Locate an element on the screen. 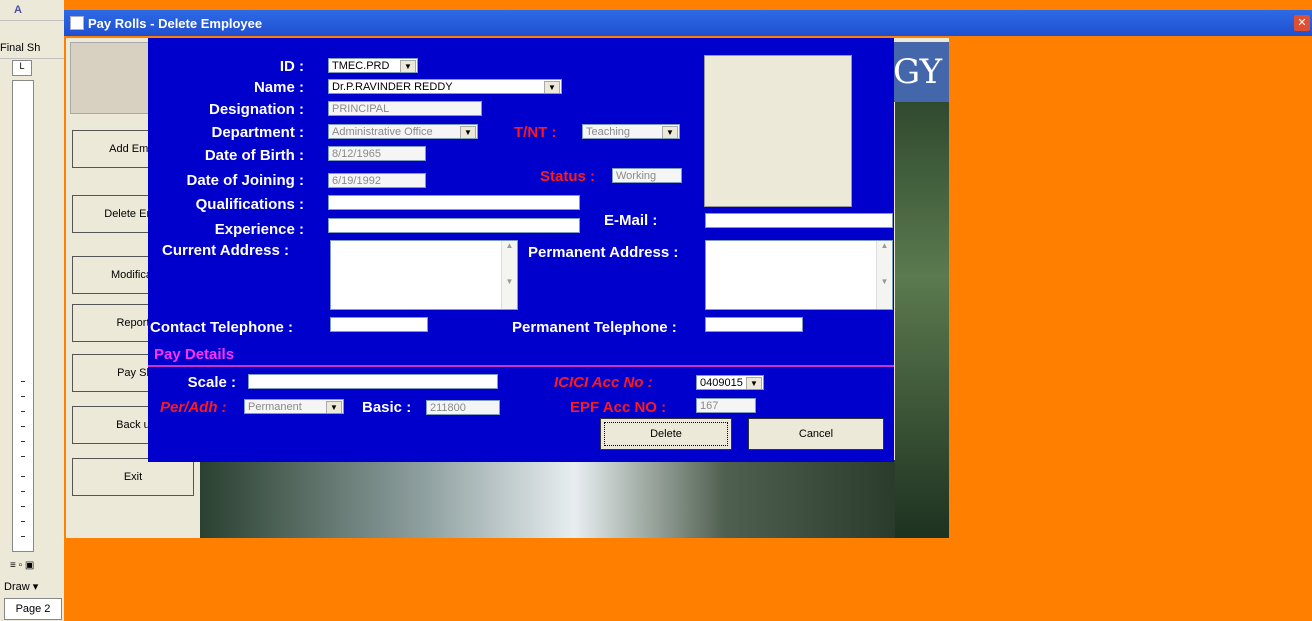 The image size is (1312, 621). name-value: Dr.P.RAVINDER REDDY is located at coordinates (392, 87).